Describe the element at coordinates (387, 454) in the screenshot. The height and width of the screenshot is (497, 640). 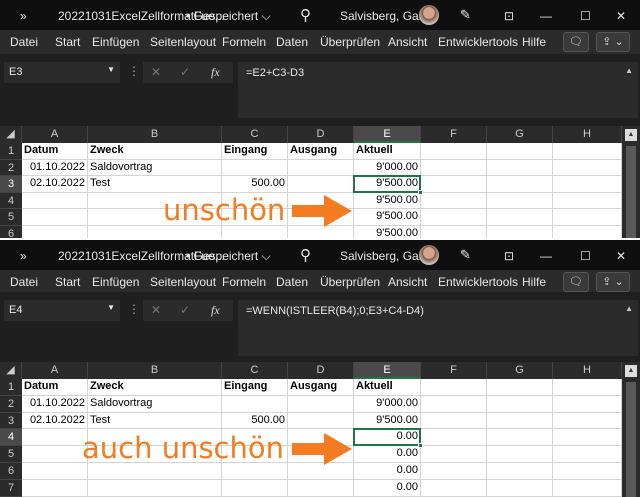
I see `cell-e5: 0.00` at that location.